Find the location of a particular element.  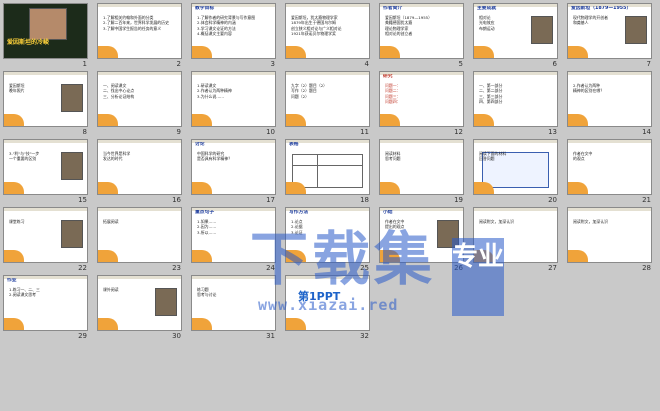

slide-thumbnail-6: 主要成就 相对论 光电效应 布朗运动 6 is located at coordinates (516, 36).